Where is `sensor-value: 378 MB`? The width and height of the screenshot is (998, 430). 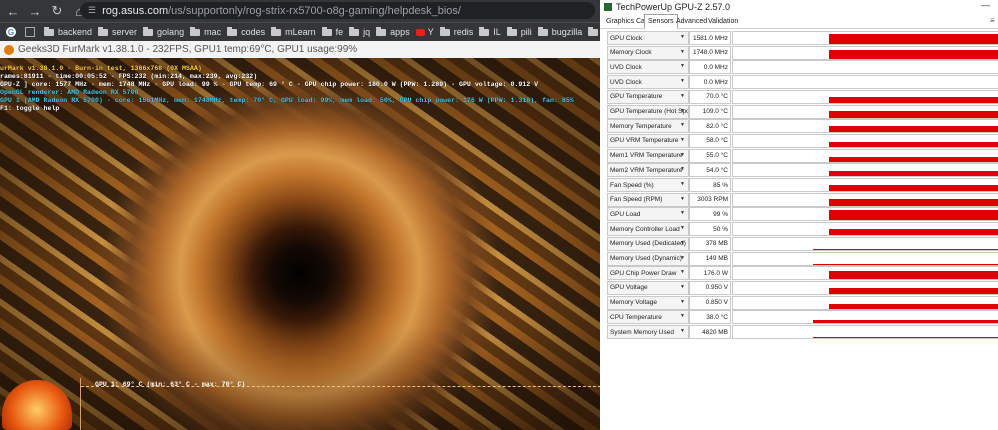 sensor-value: 378 MB is located at coordinates (710, 243).